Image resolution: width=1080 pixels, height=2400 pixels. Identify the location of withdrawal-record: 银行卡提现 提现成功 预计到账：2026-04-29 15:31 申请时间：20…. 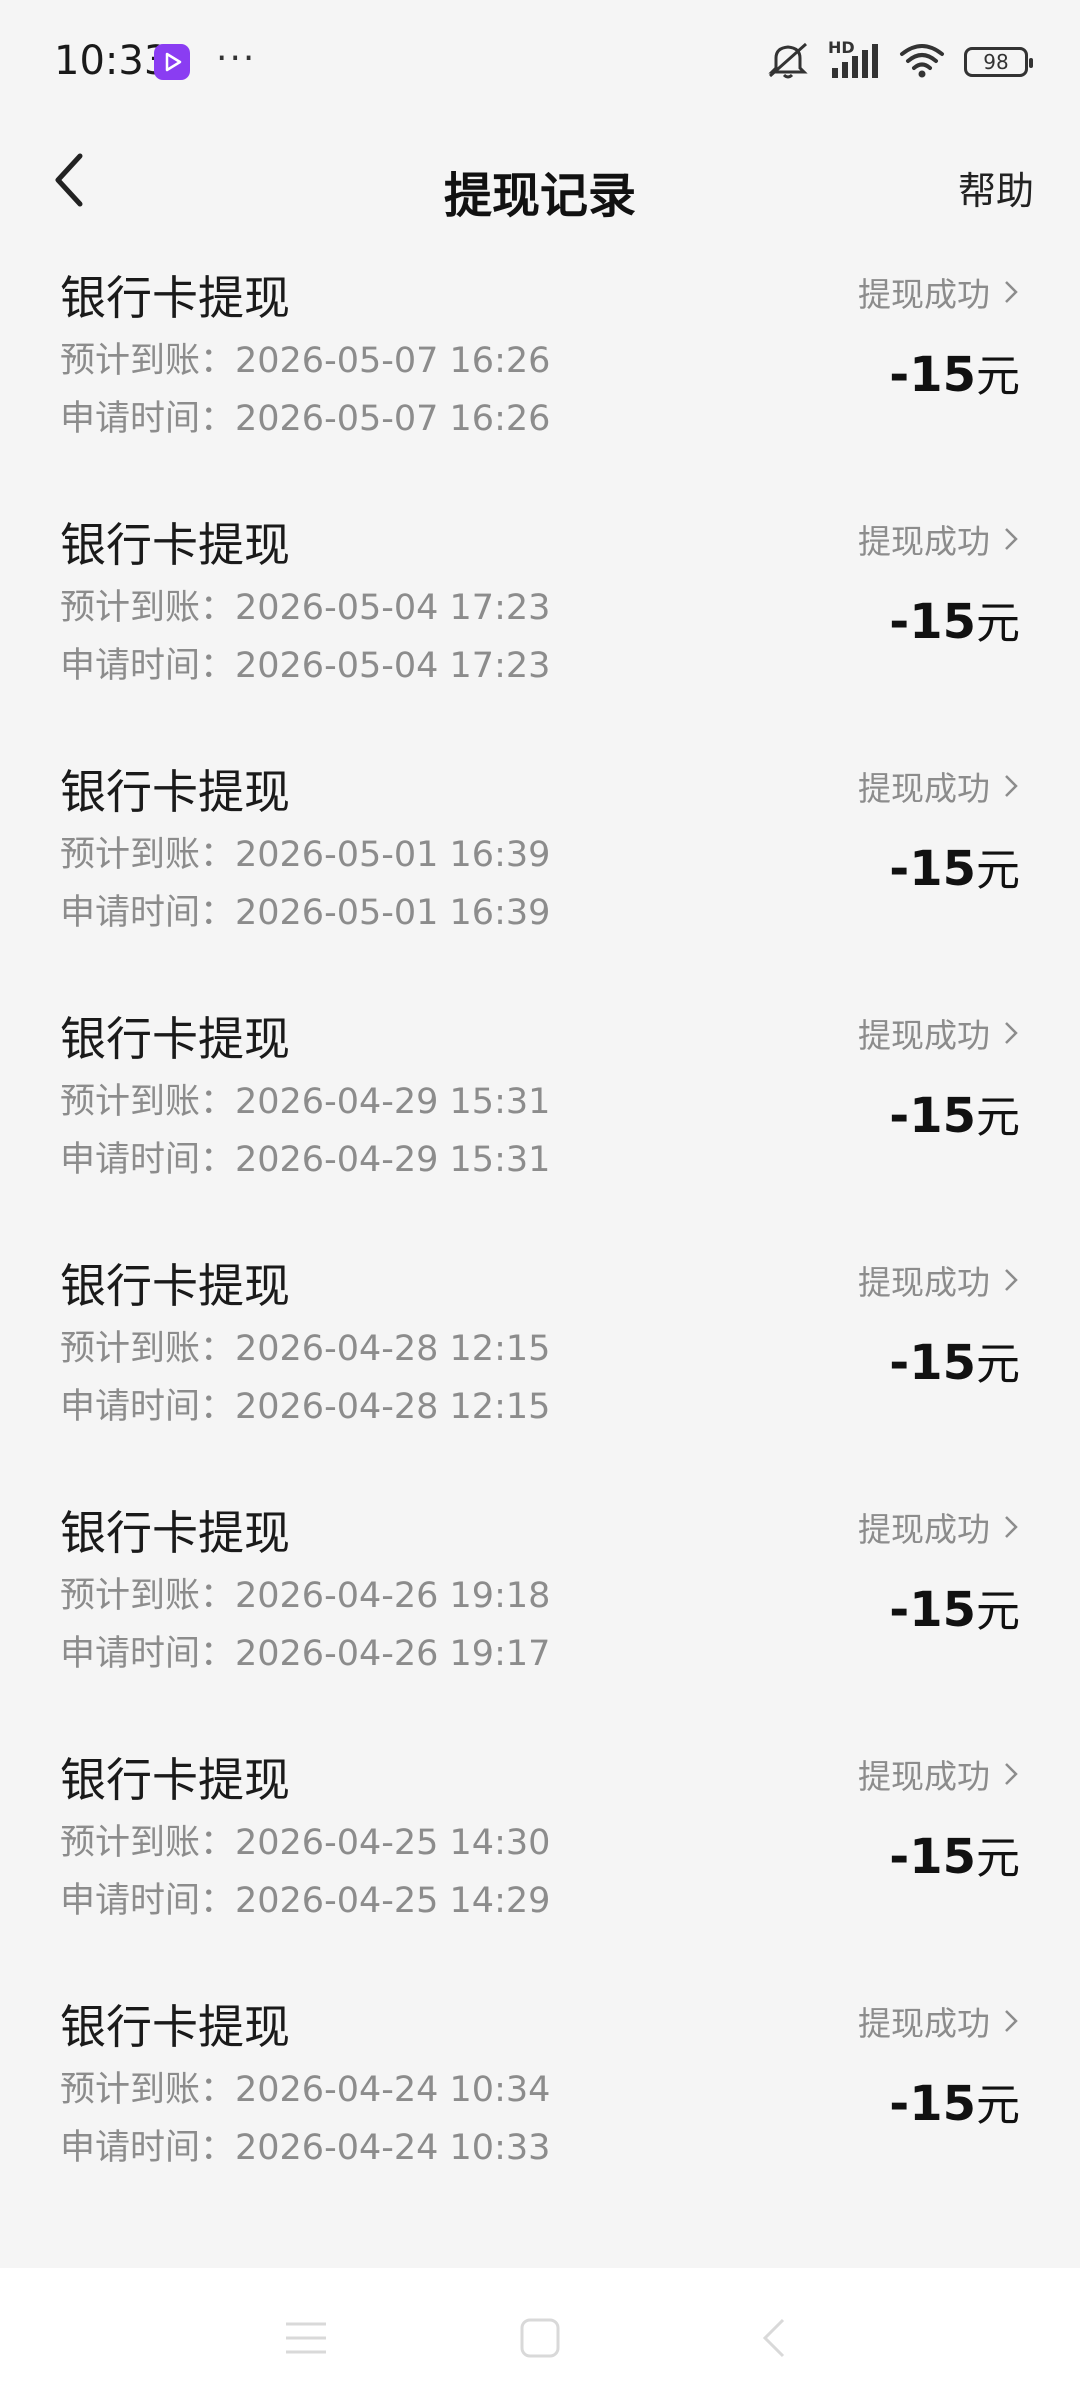
(540, 1104).